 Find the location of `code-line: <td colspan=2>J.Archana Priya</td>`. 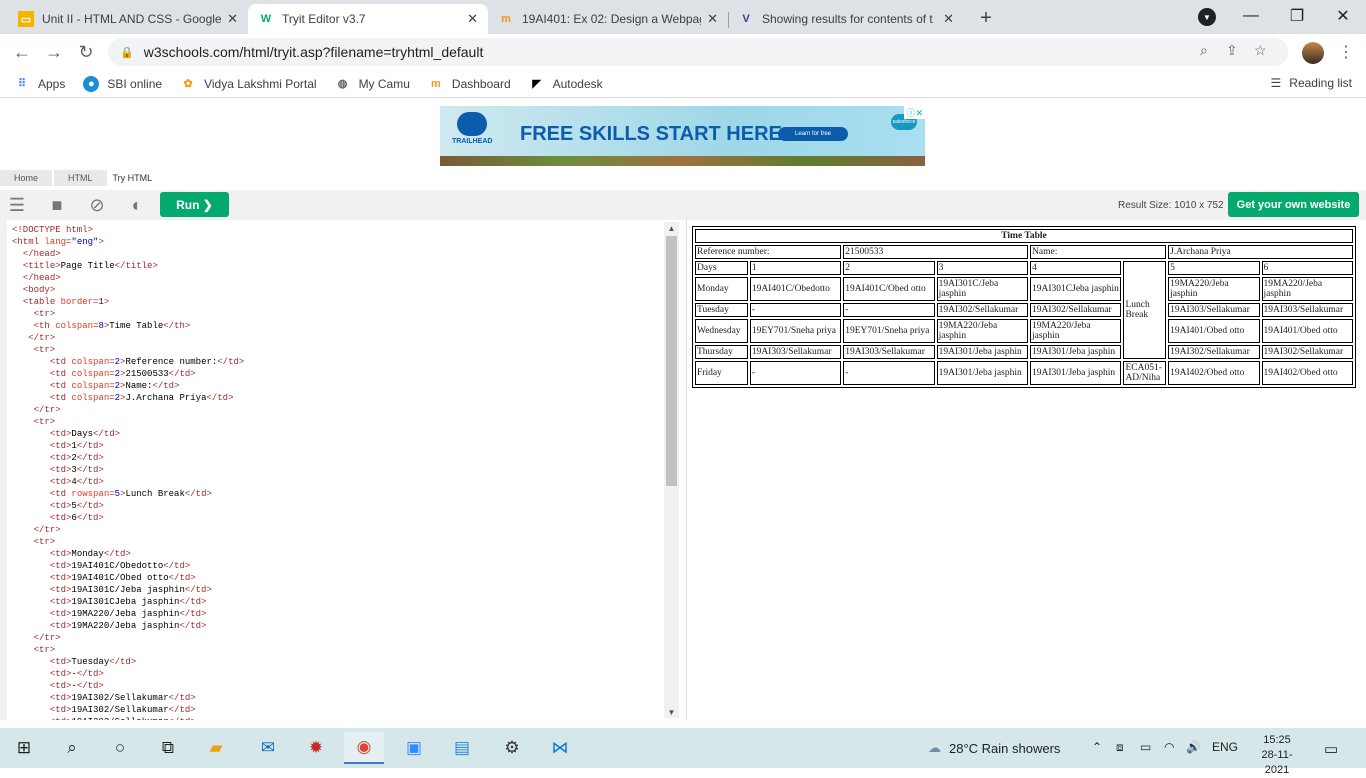

code-line: <td colspan=2>J.Archana Priya</td> is located at coordinates (337, 398).